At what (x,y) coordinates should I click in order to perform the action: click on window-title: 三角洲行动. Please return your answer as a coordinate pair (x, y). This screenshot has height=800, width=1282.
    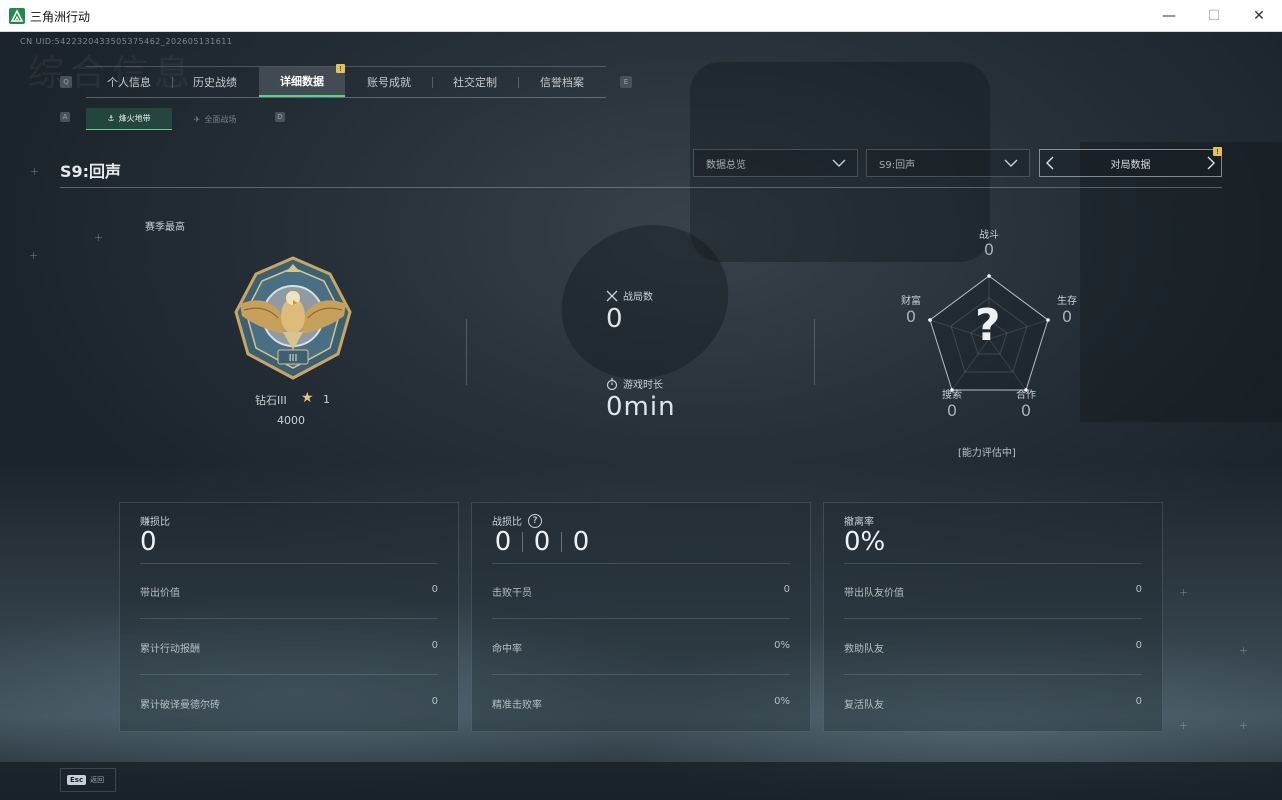
    Looking at the image, I should click on (60, 17).